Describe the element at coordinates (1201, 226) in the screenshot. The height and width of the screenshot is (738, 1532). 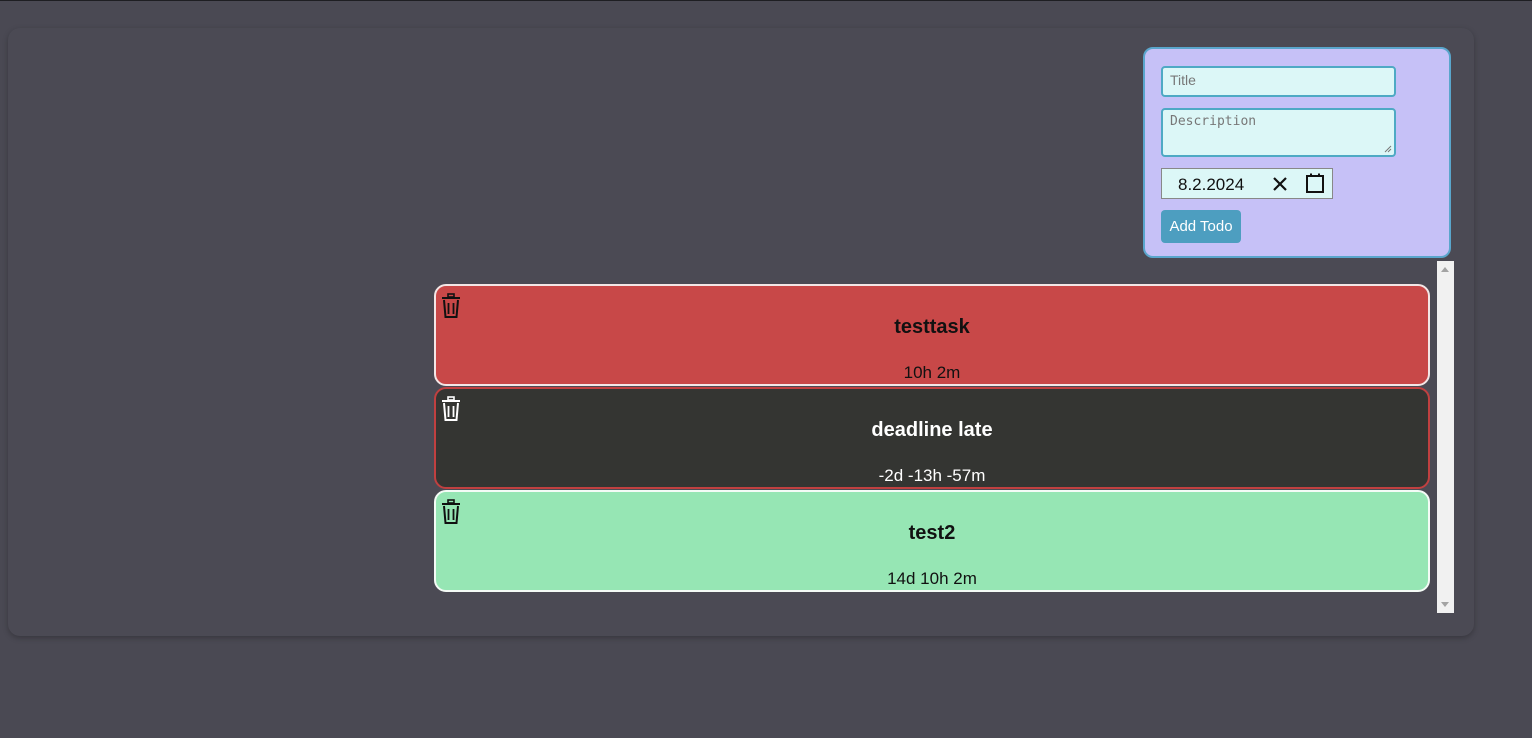
I see `add-todo-button: Add Todo` at that location.